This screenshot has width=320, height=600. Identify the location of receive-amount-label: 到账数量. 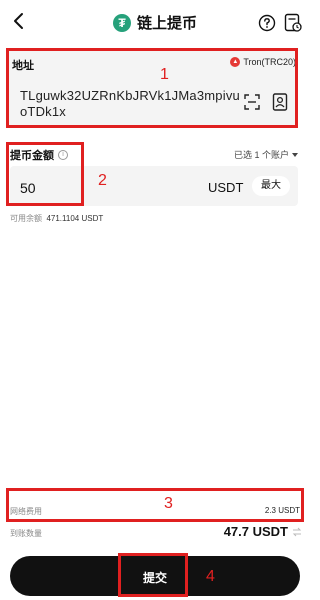
(26, 533).